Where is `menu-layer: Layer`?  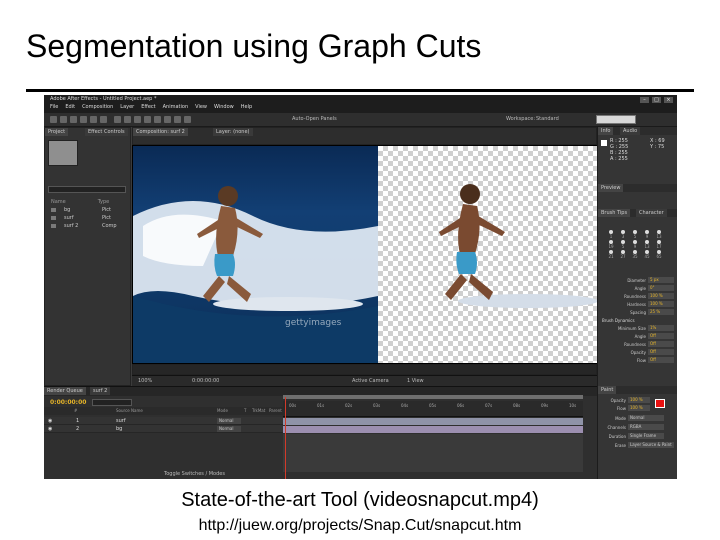 menu-layer: Layer is located at coordinates (127, 107).